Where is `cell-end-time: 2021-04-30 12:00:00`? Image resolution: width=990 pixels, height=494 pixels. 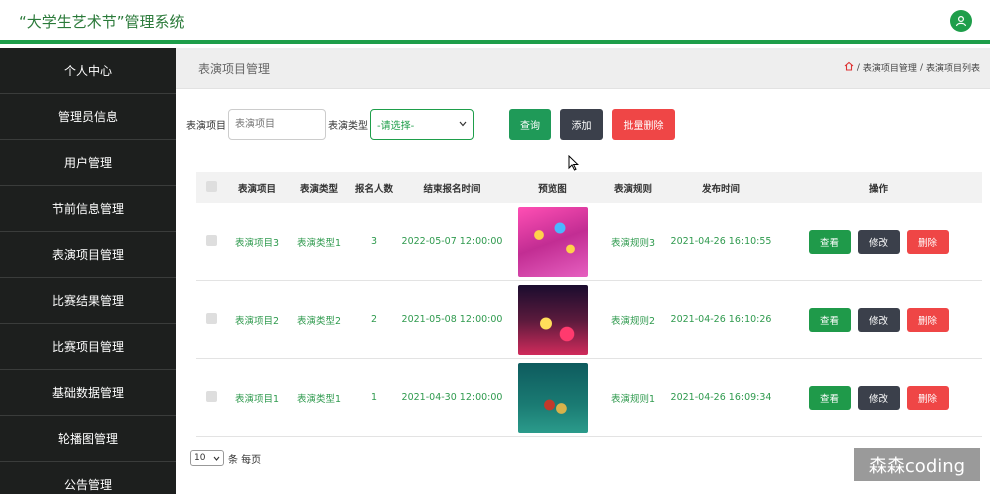
cell-end-time: 2021-04-30 12:00:00 is located at coordinates (452, 397).